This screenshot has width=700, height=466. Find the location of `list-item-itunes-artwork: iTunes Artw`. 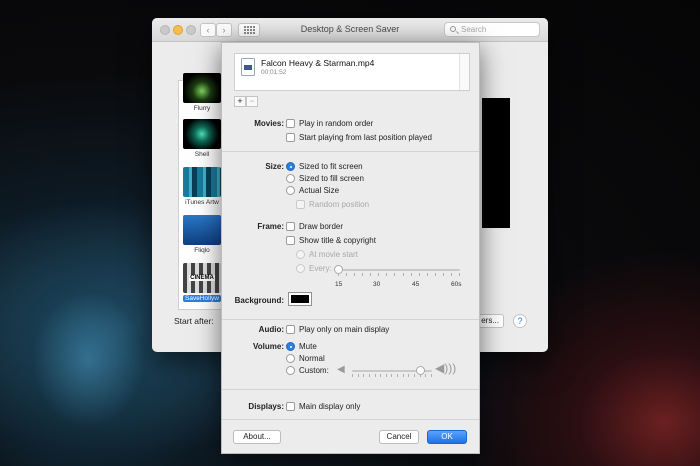

list-item-itunes-artwork: iTunes Artw is located at coordinates (202, 186).